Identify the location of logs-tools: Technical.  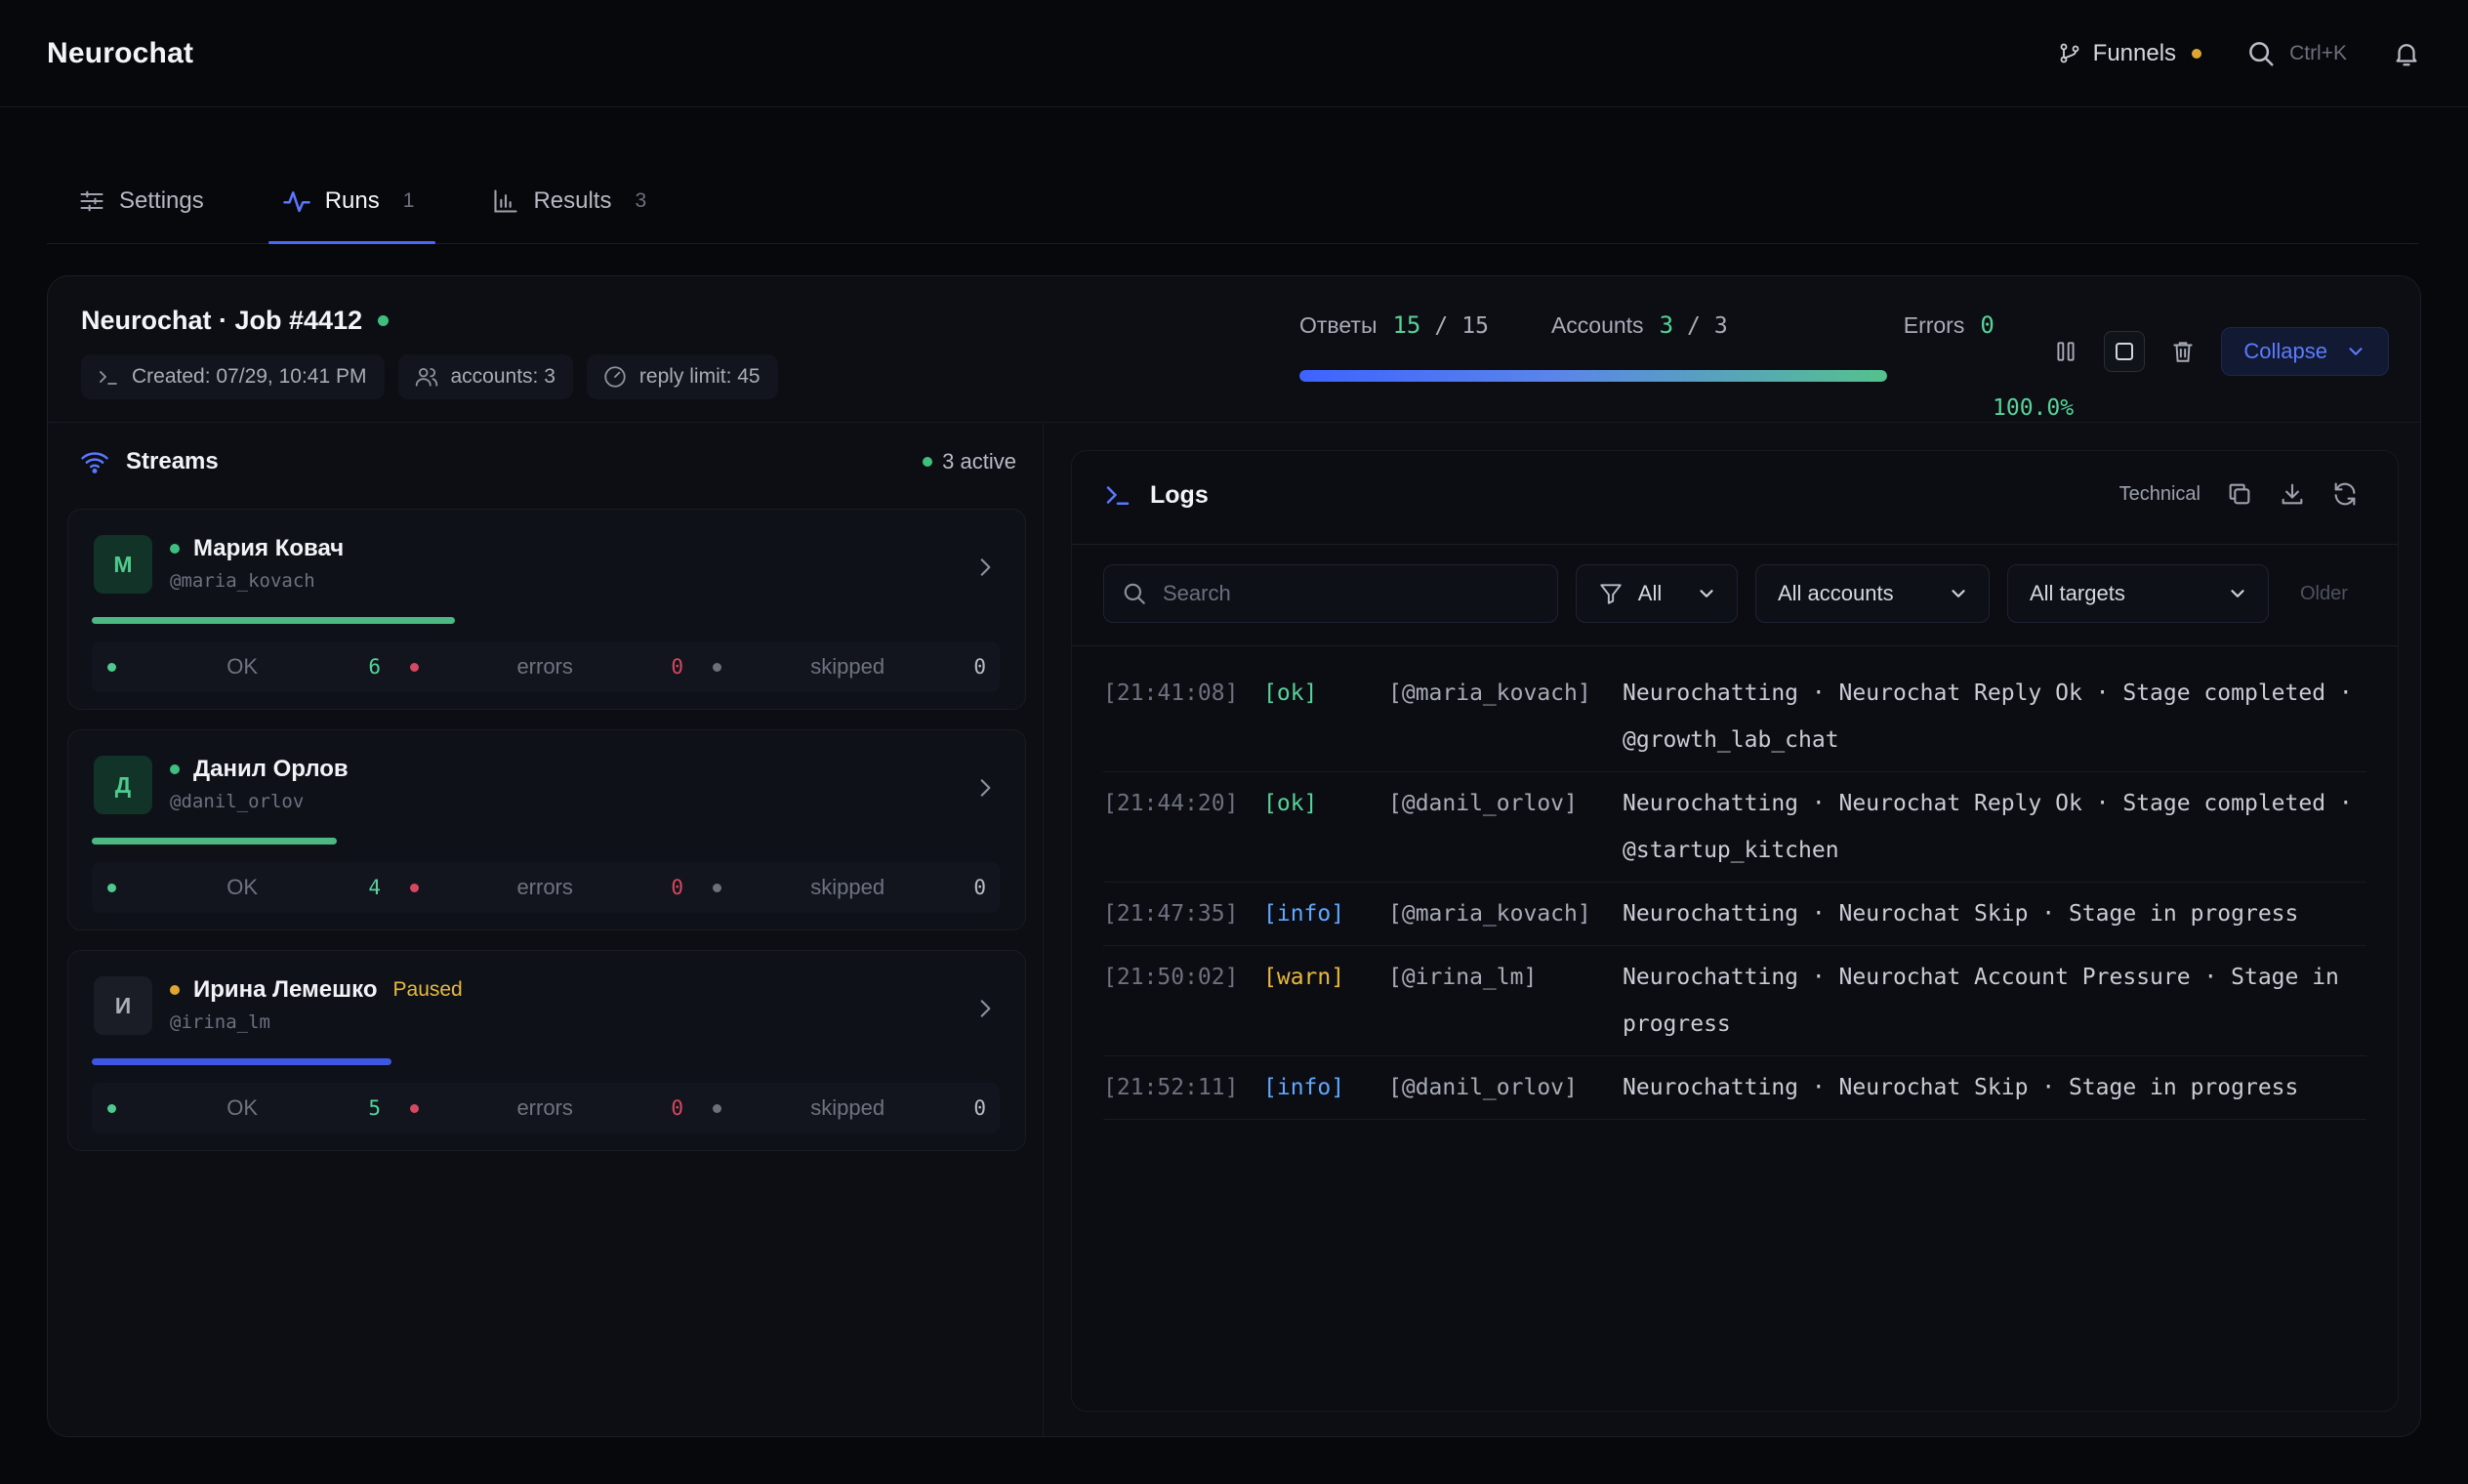
(2239, 494).